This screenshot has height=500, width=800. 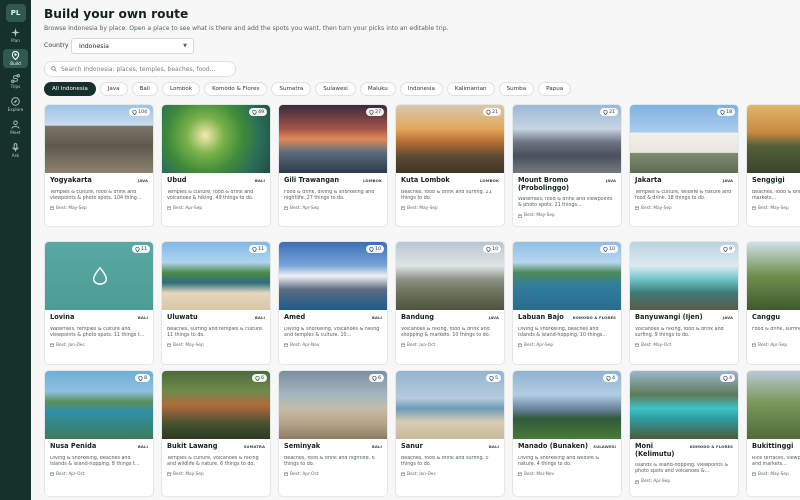 I want to click on place-count-badge: 18, so click(x=726, y=112).